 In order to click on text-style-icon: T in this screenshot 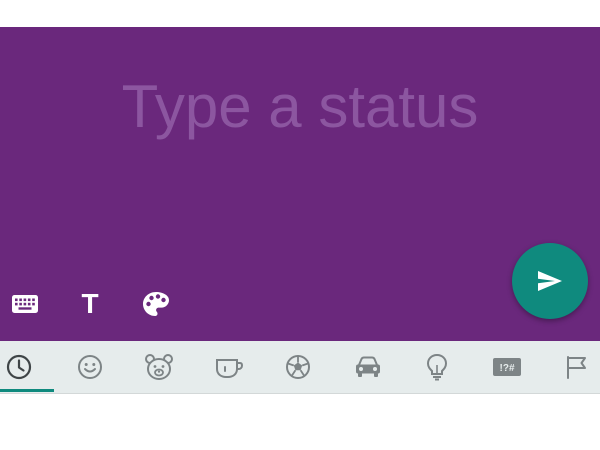, I will do `click(90, 303)`.